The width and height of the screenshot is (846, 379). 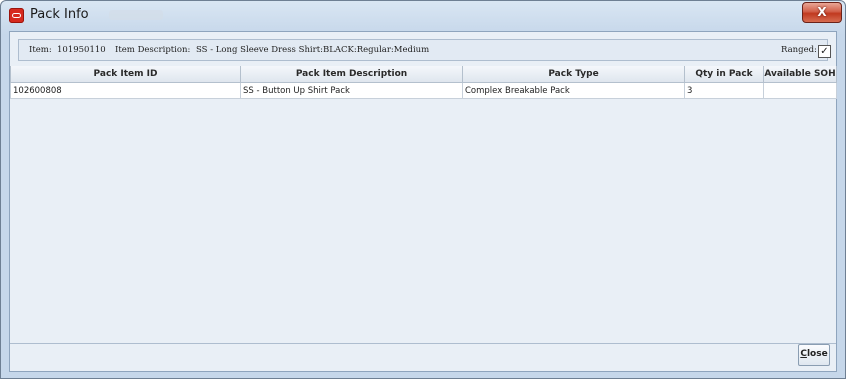 I want to click on cell-pack-type: Complex Breakable Pack, so click(x=573, y=90).